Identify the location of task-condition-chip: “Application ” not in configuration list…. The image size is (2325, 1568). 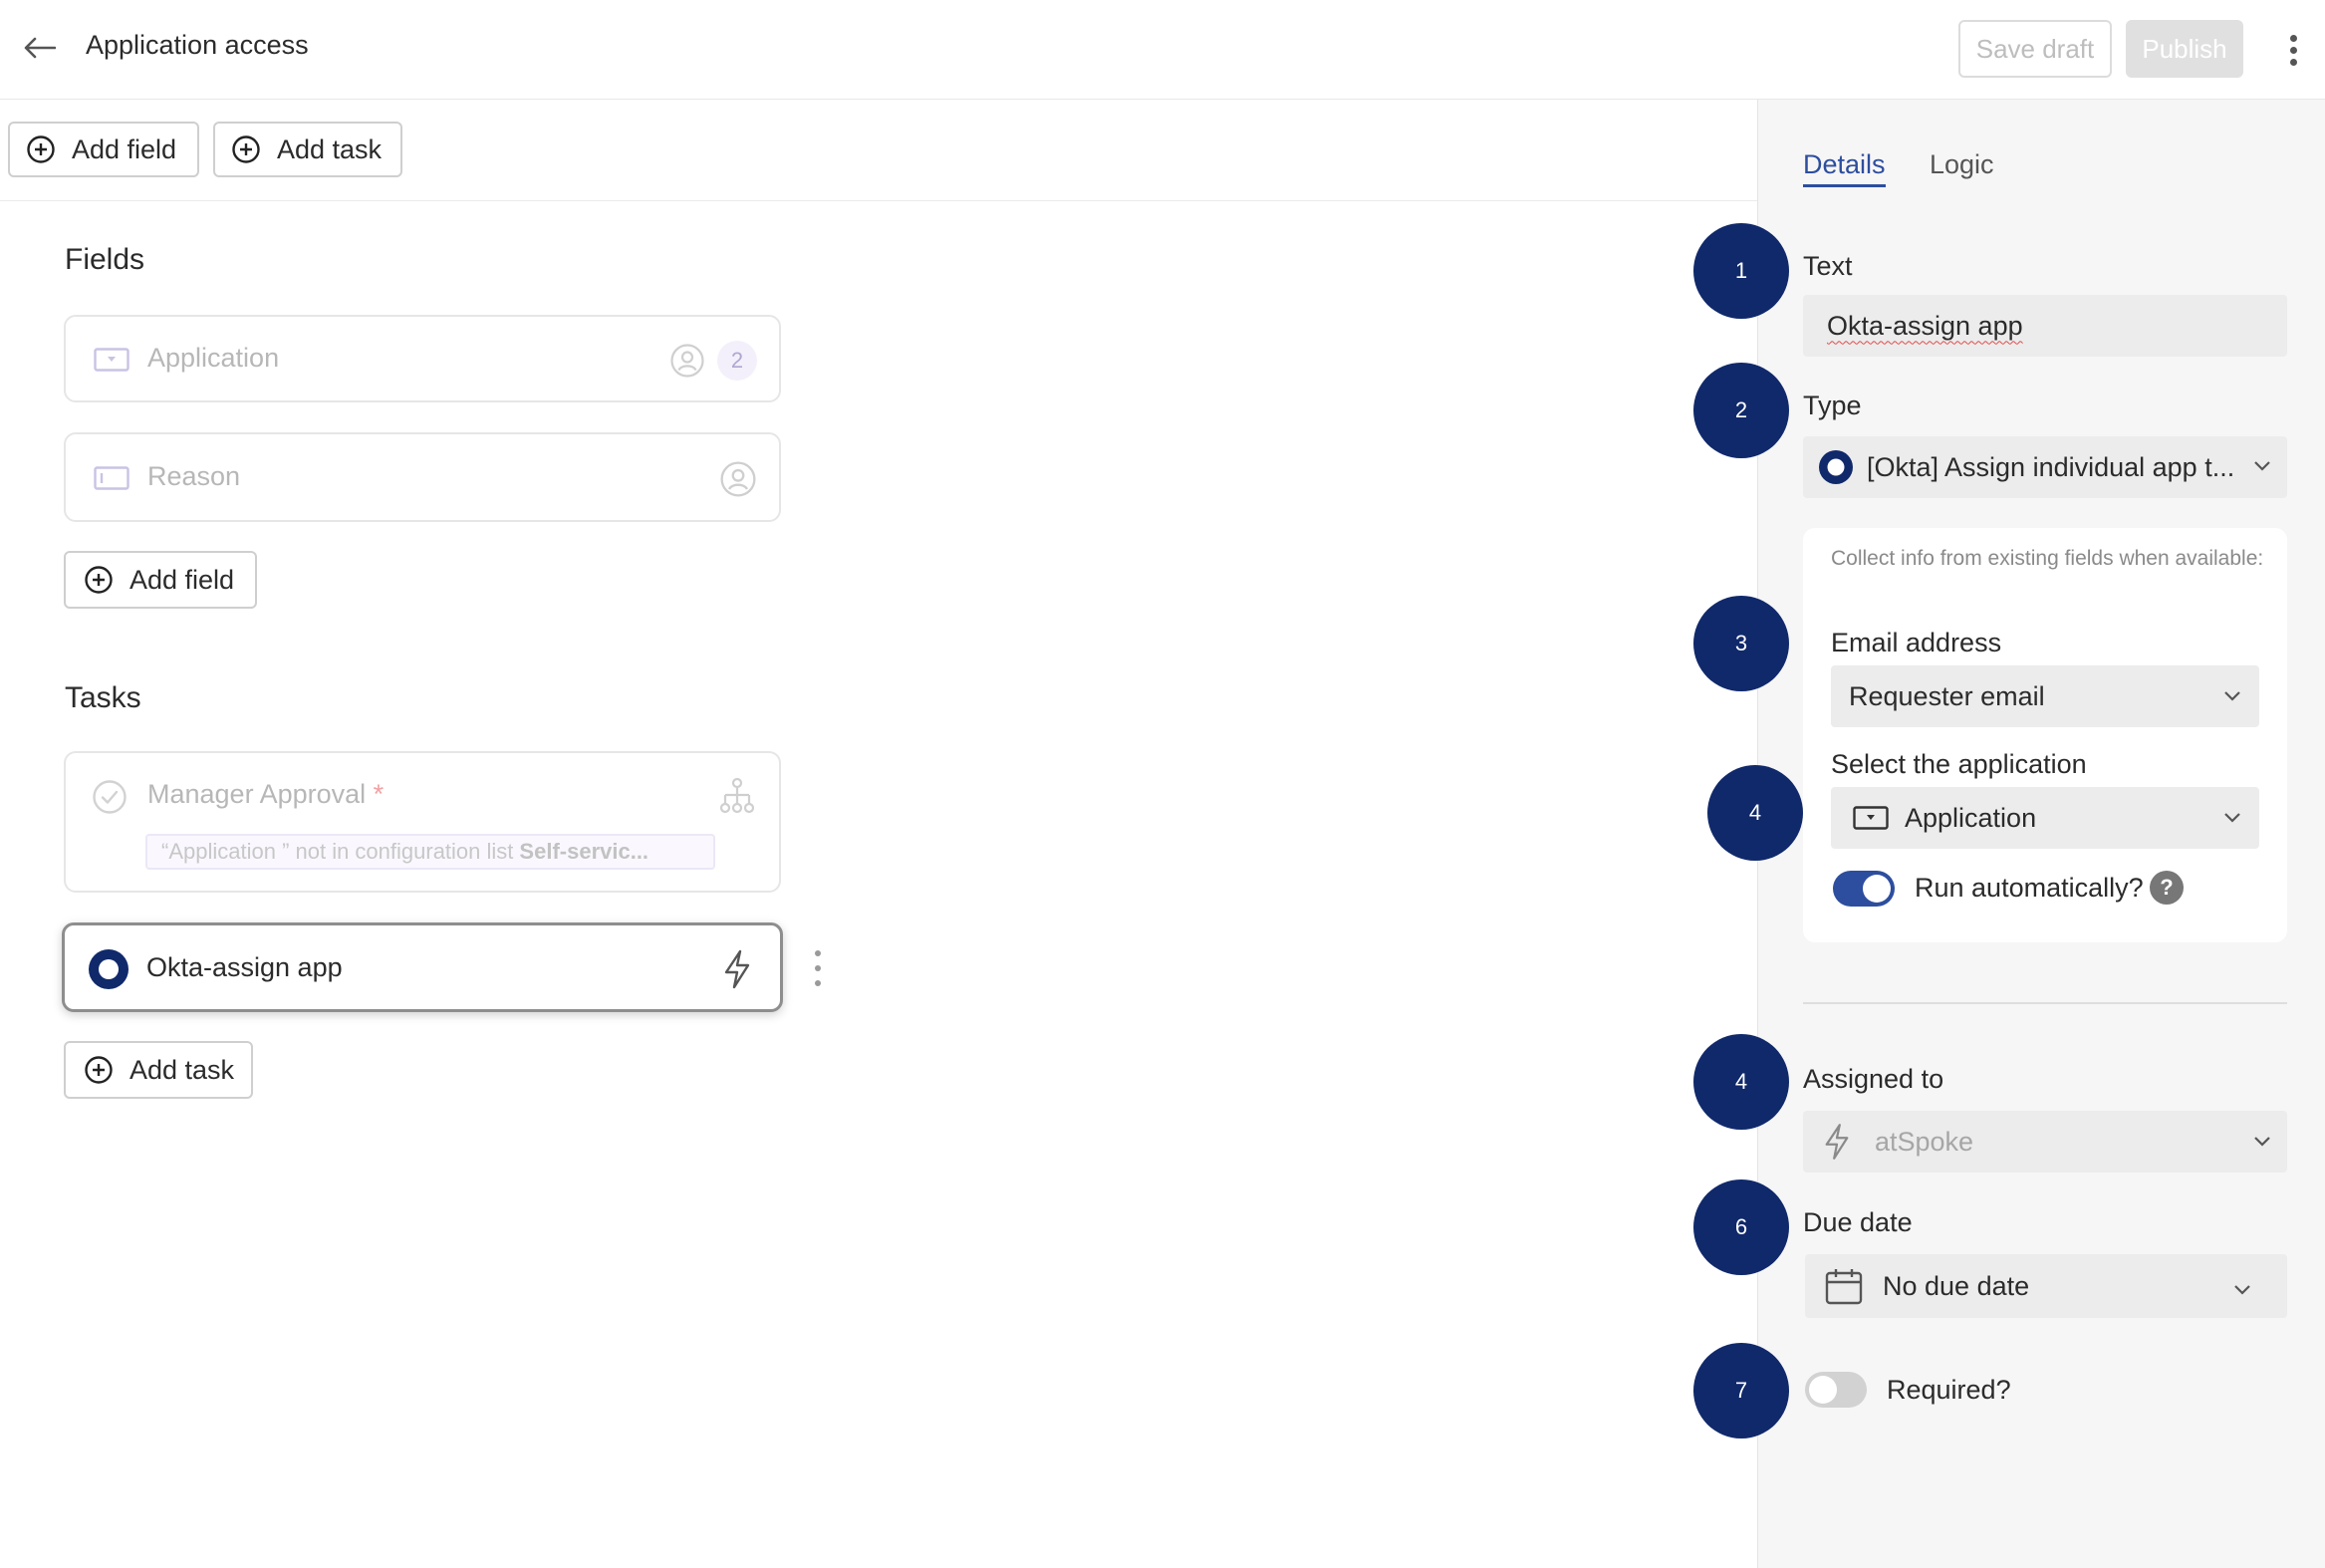
(430, 852).